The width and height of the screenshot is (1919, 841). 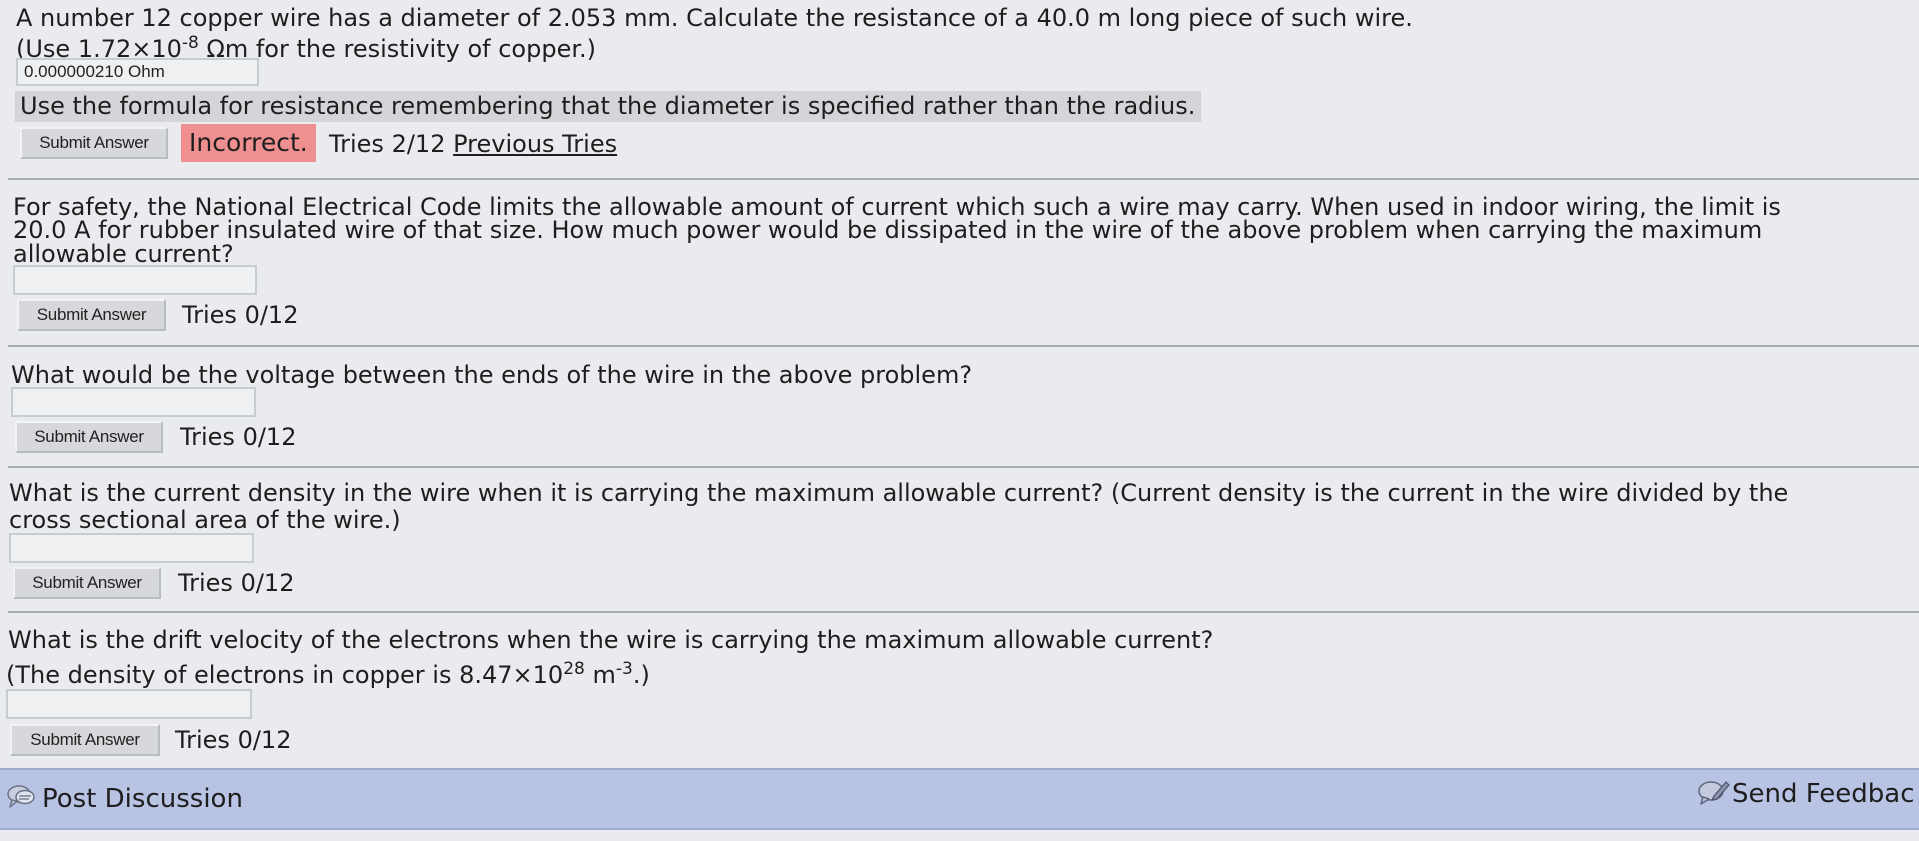 What do you see at coordinates (190, 43) in the screenshot?
I see `q1-resistivity-exponent: -8` at bounding box center [190, 43].